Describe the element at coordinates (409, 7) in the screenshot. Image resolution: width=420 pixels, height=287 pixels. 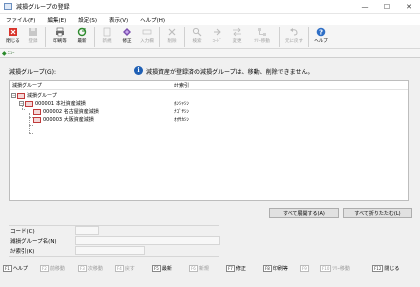
I see `close-window-button: ✕` at that location.